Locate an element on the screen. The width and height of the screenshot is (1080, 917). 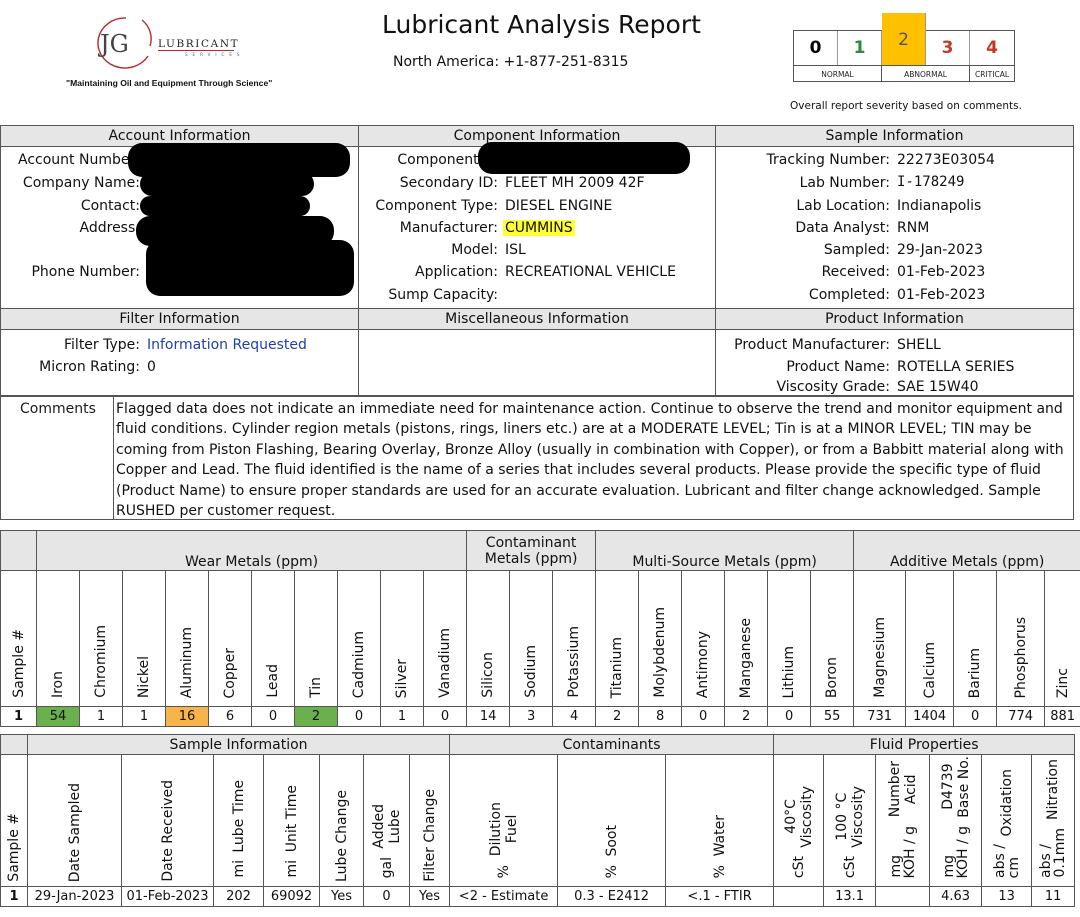
metal-header-label: Antimony is located at coordinates (703, 664).